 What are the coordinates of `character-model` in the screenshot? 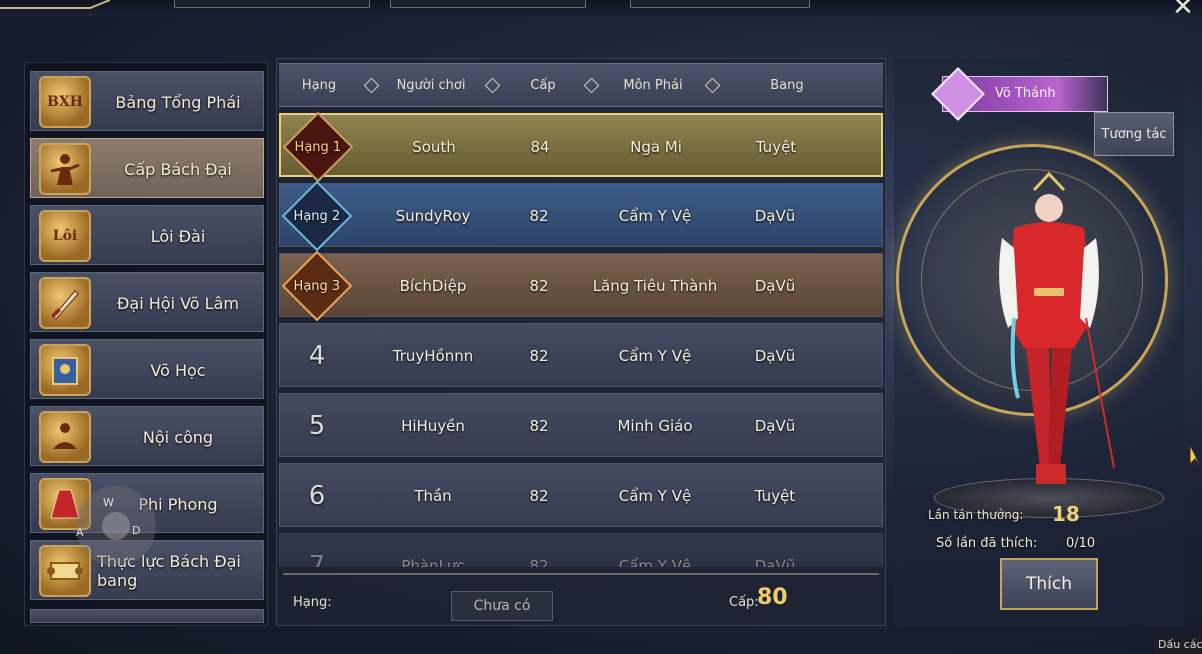 It's located at (1049, 338).